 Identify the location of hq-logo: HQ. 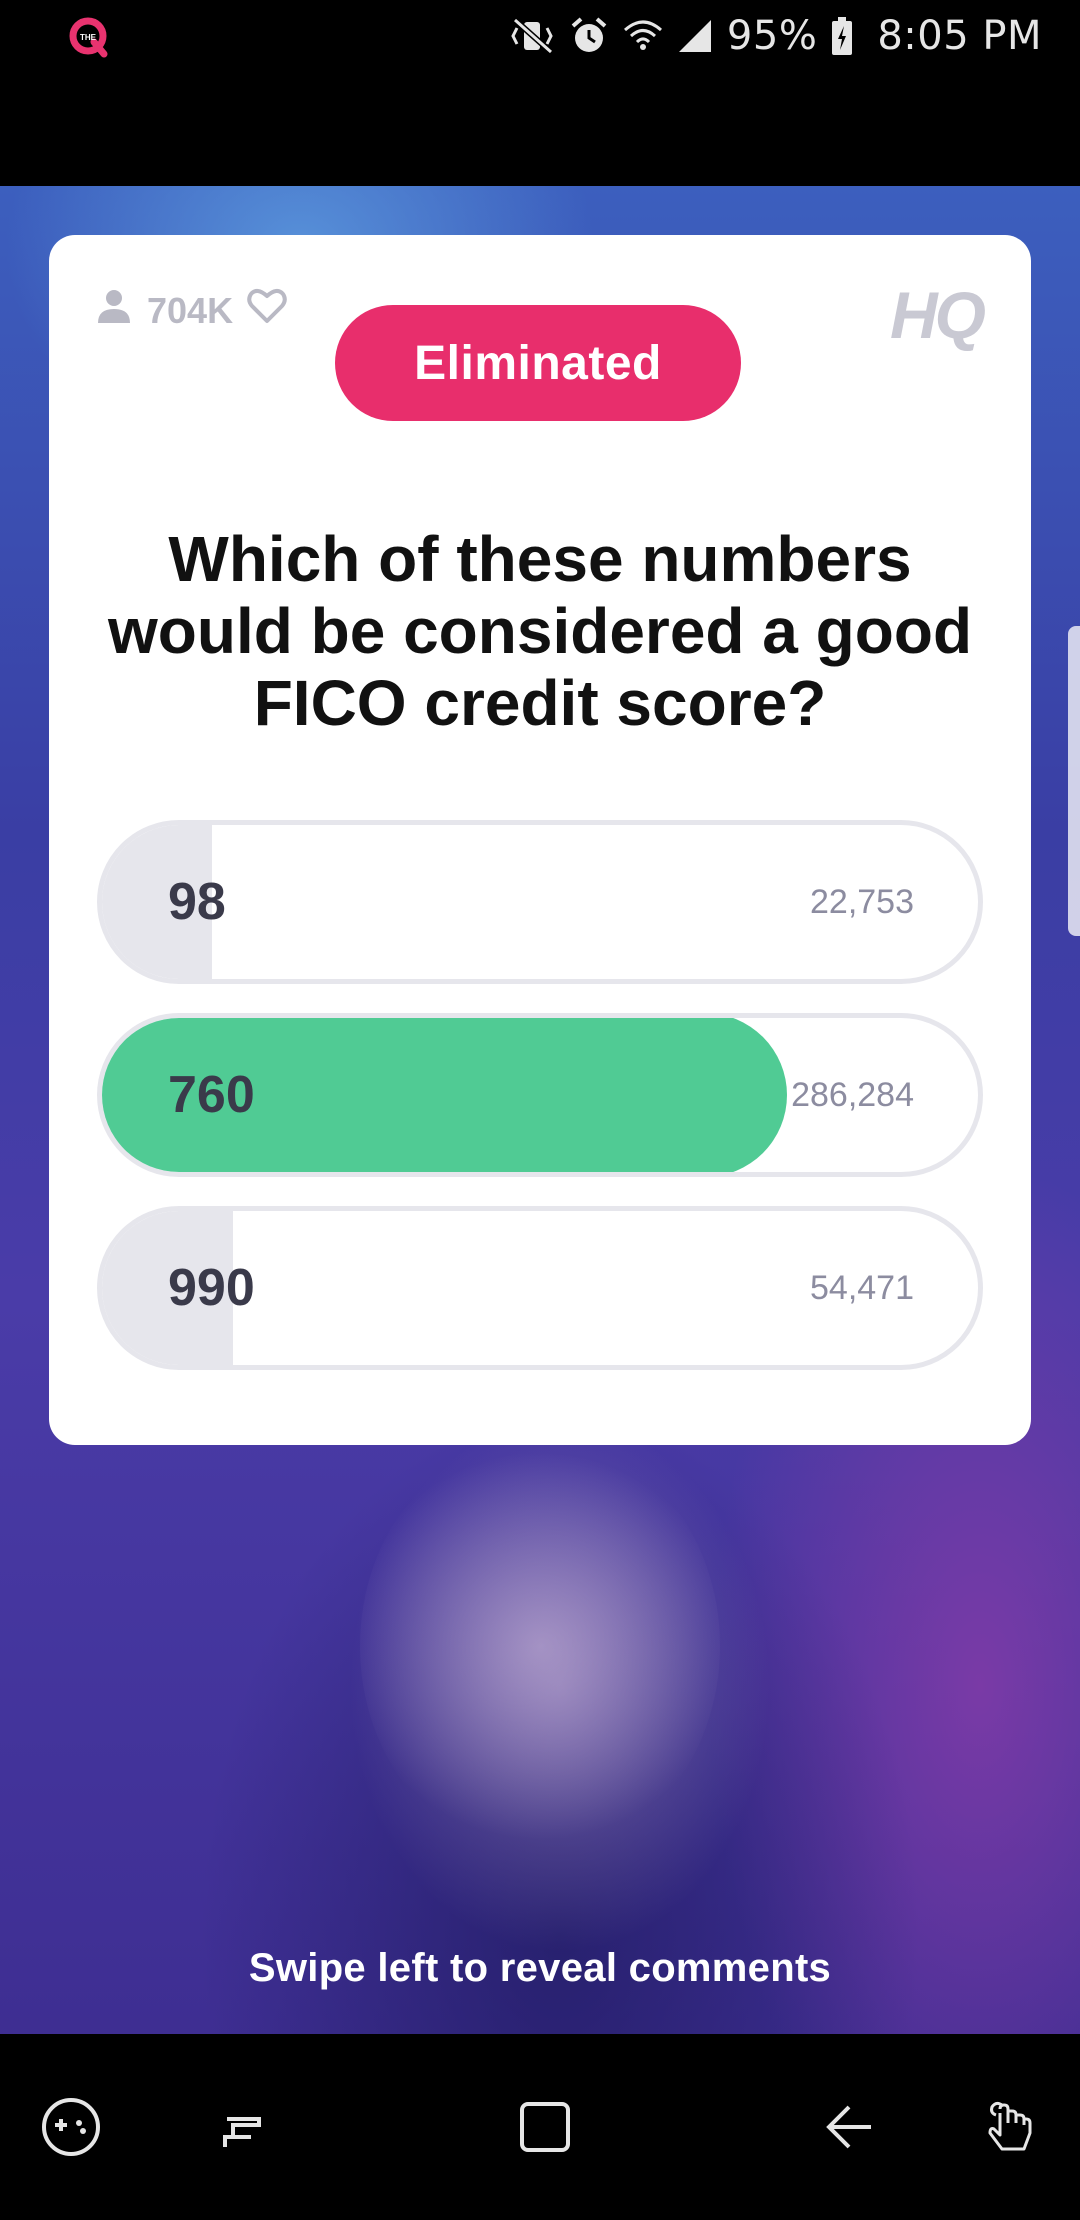
(938, 315).